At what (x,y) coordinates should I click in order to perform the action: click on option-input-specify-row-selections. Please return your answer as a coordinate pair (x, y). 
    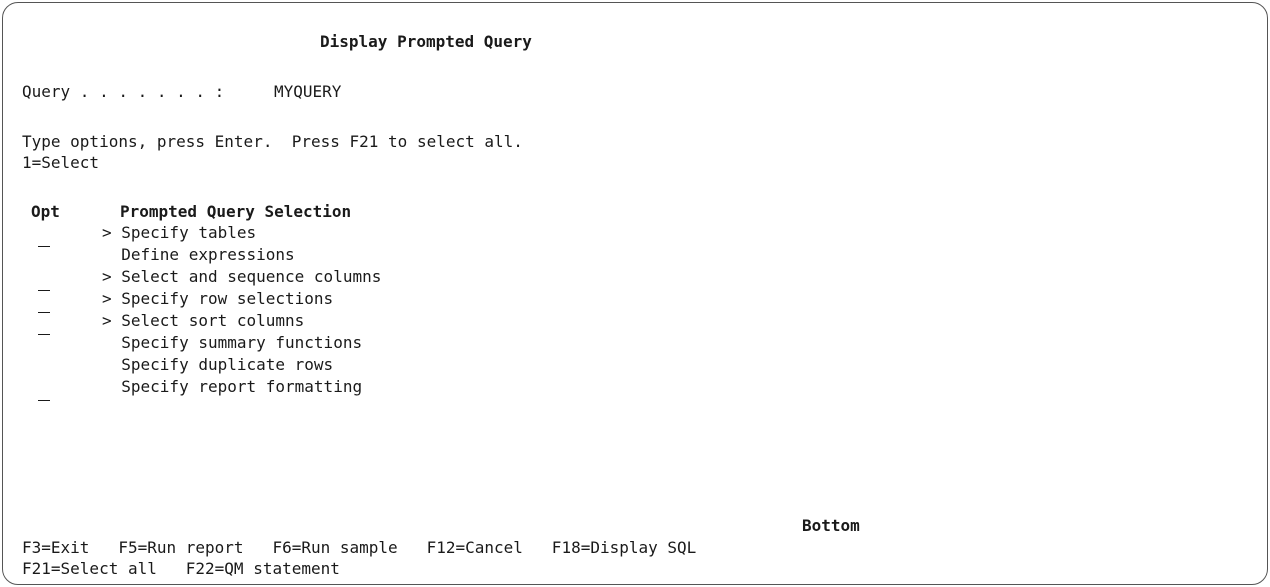
    Looking at the image, I should click on (44, 304).